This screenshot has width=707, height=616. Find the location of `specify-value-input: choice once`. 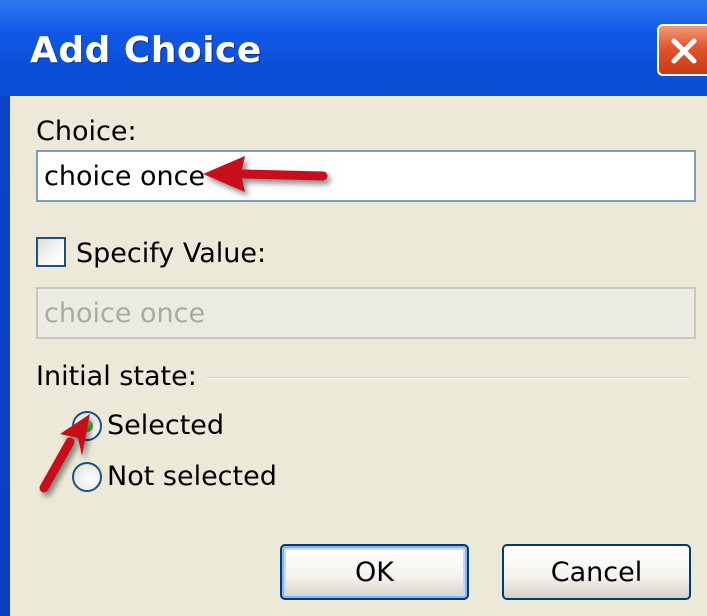

specify-value-input: choice once is located at coordinates (366, 313).